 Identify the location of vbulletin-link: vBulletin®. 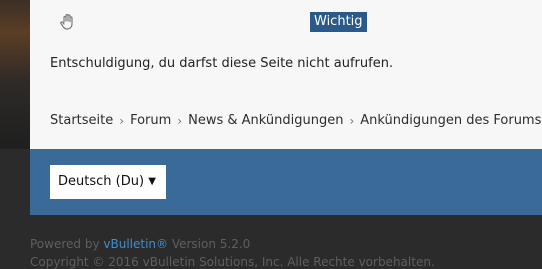
(135, 244).